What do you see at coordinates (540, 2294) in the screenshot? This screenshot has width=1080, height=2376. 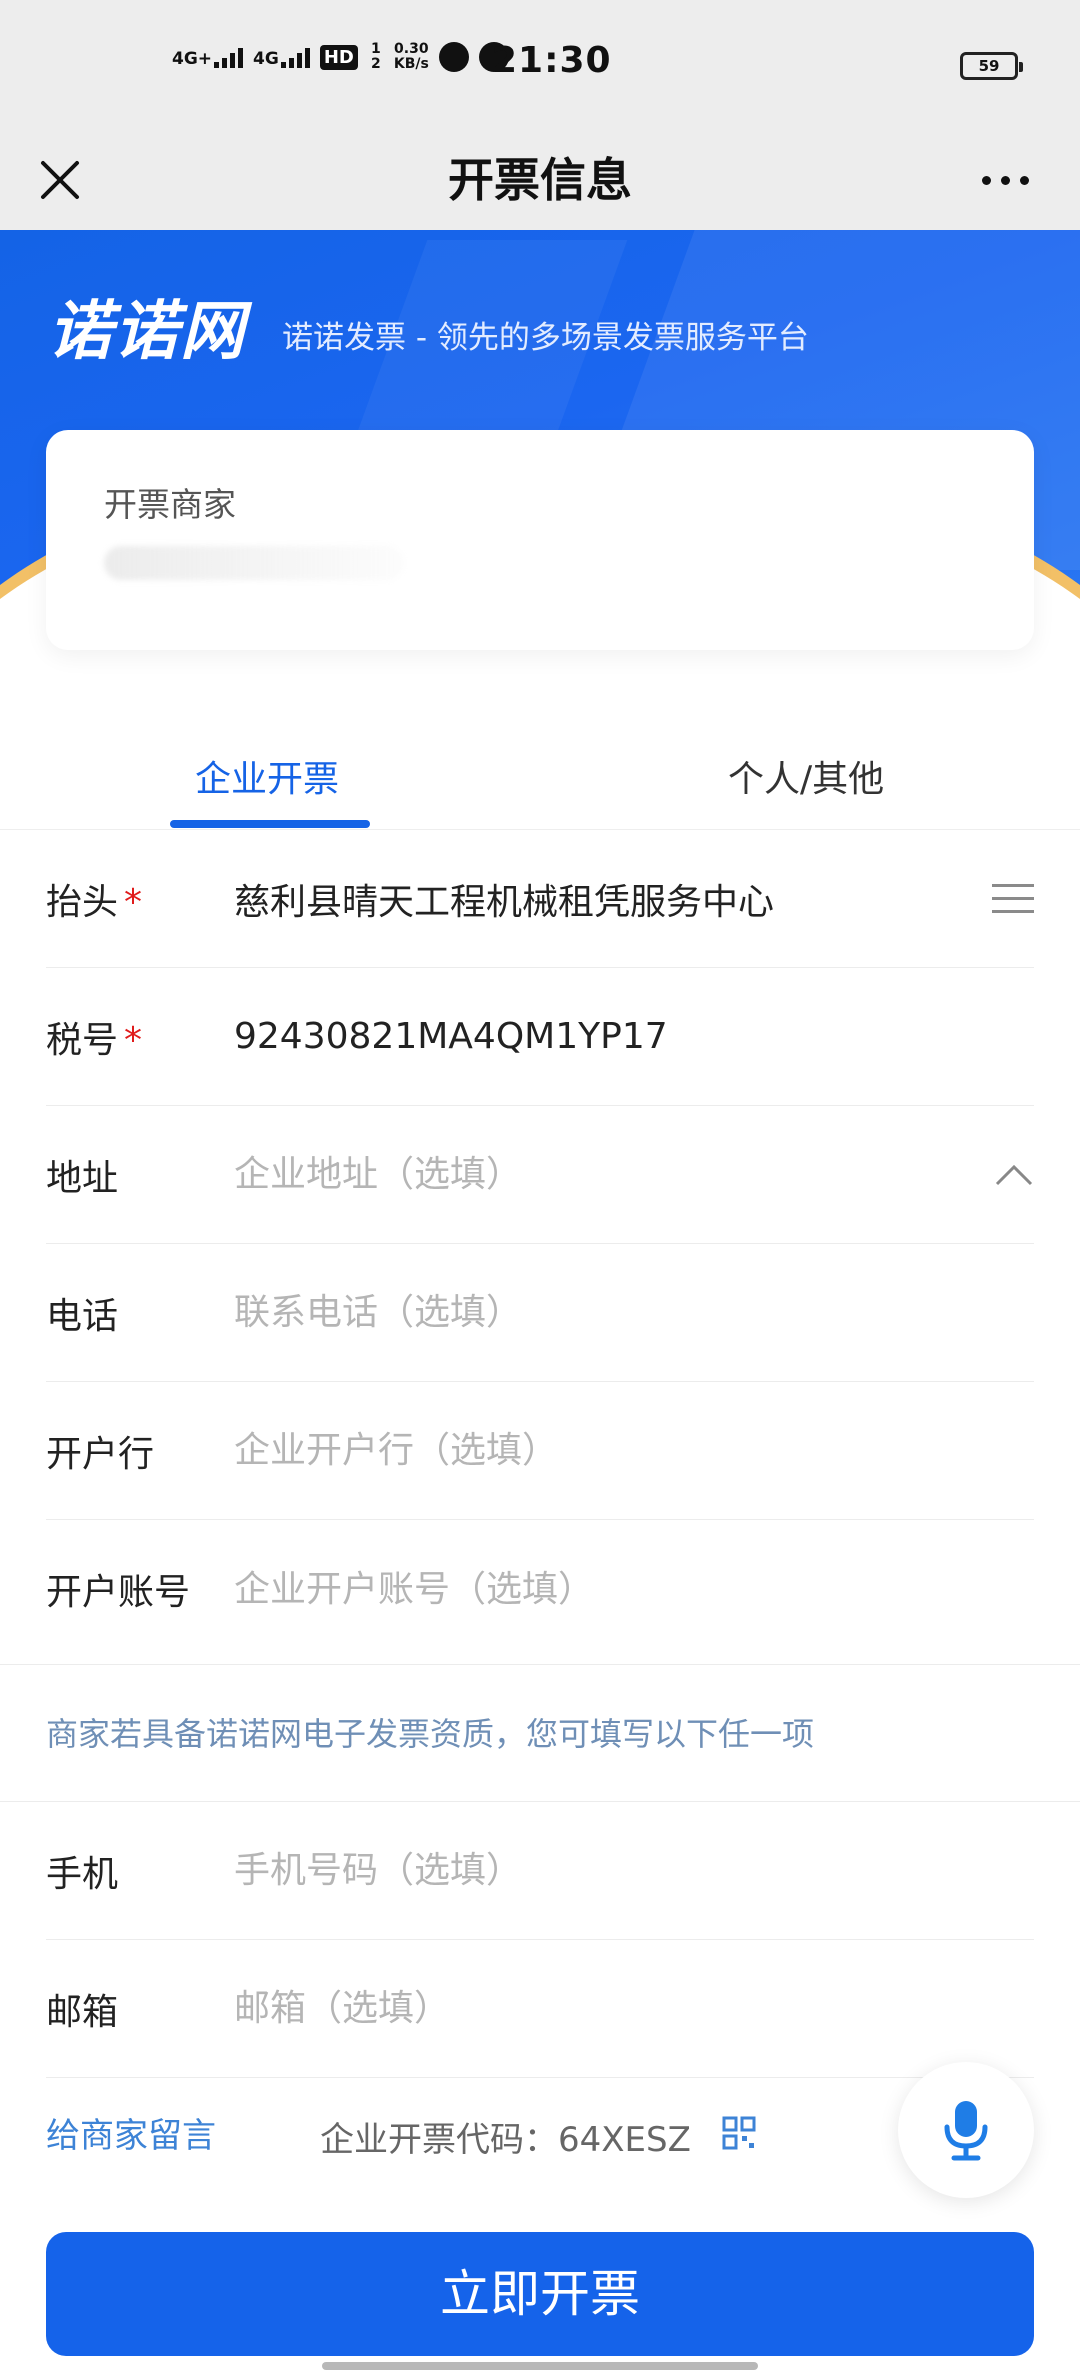 I see `submit-invoice-button: 立即开票` at bounding box center [540, 2294].